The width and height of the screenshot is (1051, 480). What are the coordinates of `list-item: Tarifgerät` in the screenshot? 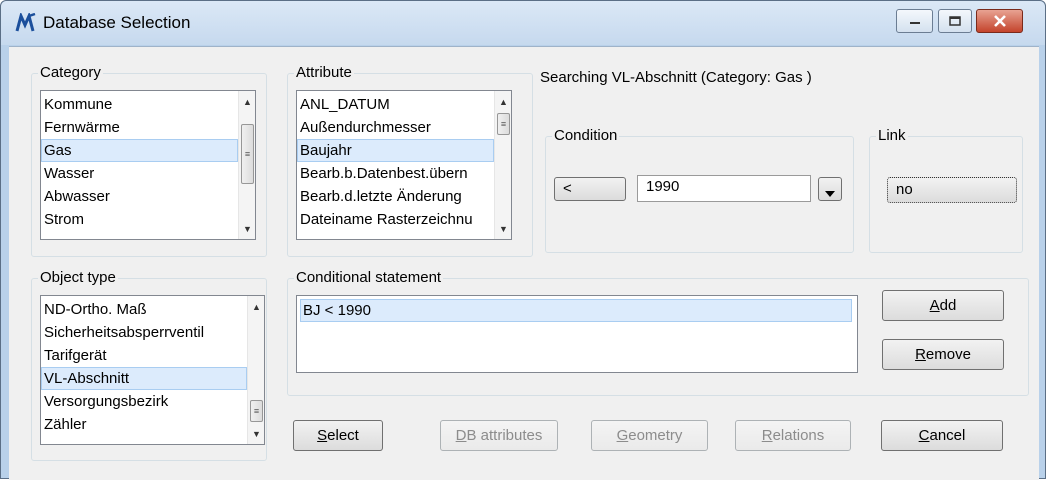 It's located at (144, 355).